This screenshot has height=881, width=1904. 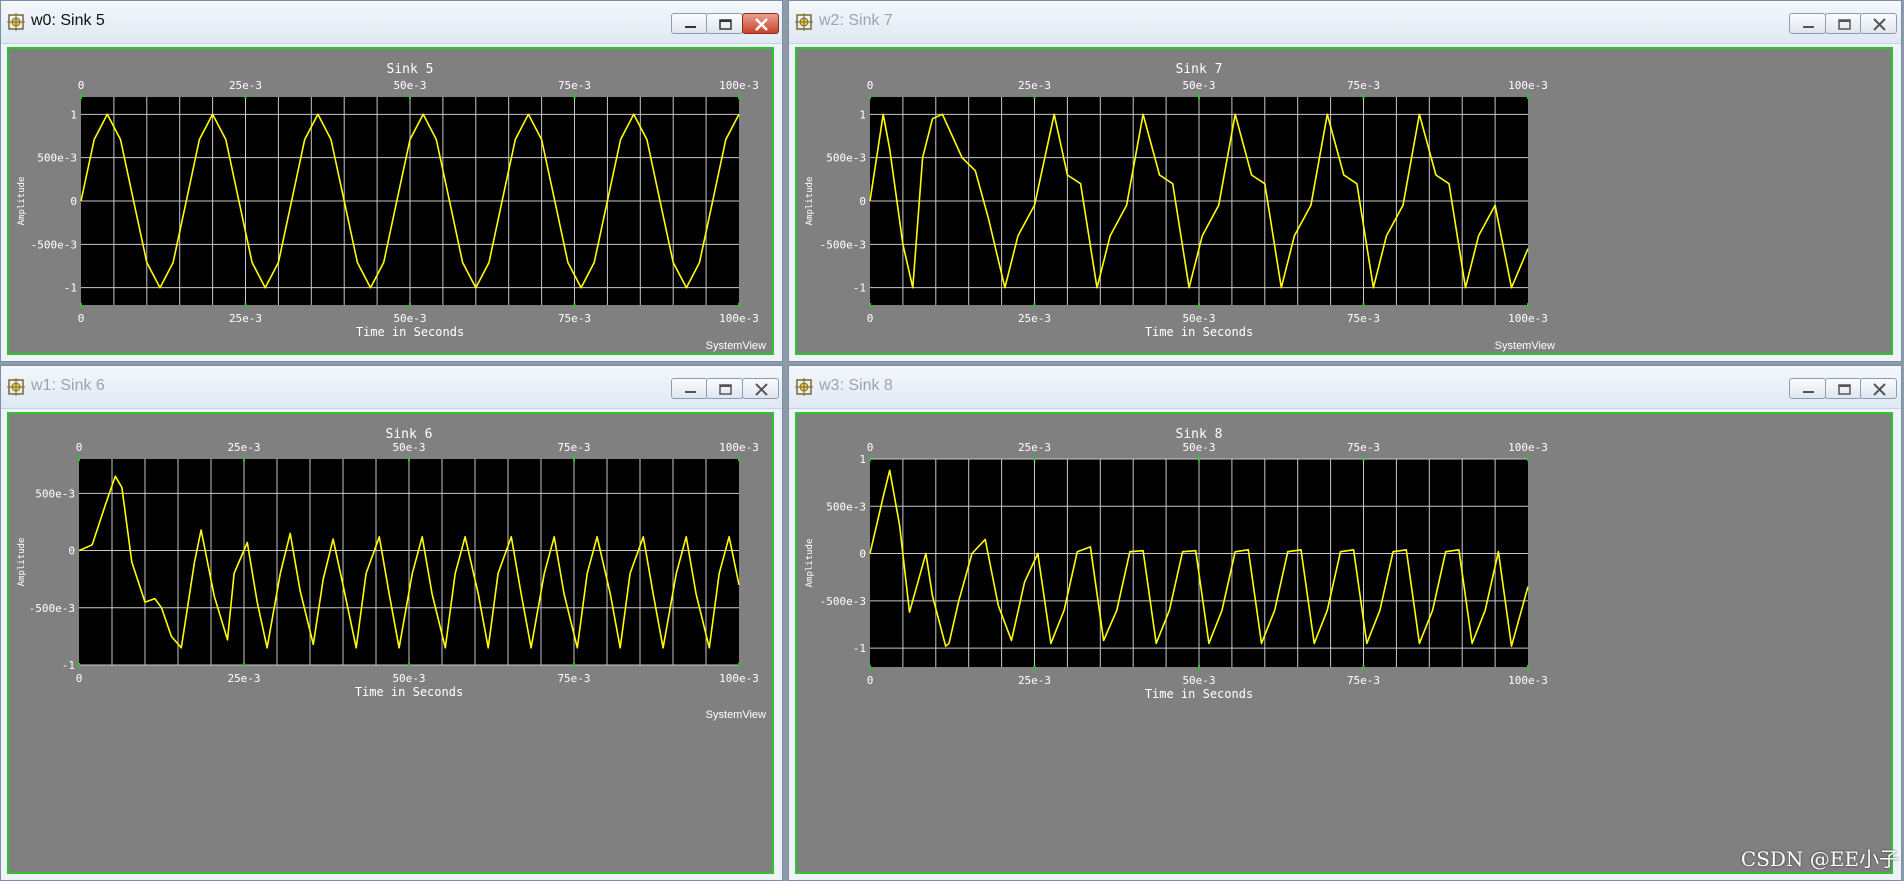 I want to click on window-titlebar: w0: Sink 5, so click(x=391, y=22).